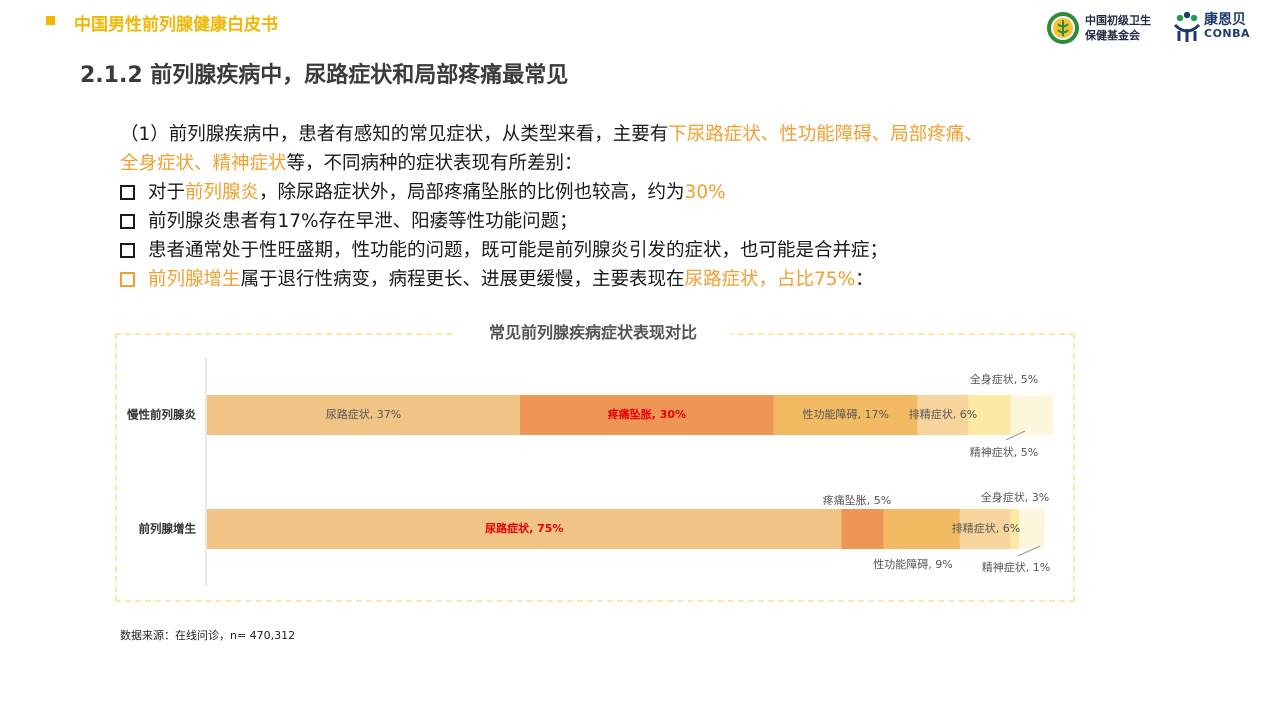  Describe the element at coordinates (846, 414) in the screenshot. I see `data-label: 性功能障碍, 17%` at that location.